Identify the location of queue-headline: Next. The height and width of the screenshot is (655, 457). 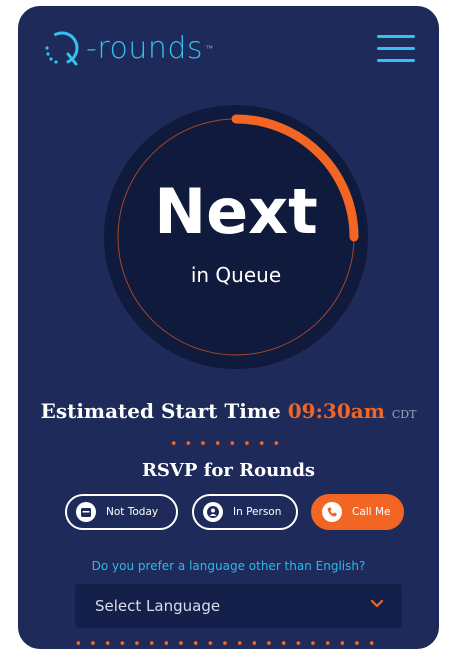
(236, 211).